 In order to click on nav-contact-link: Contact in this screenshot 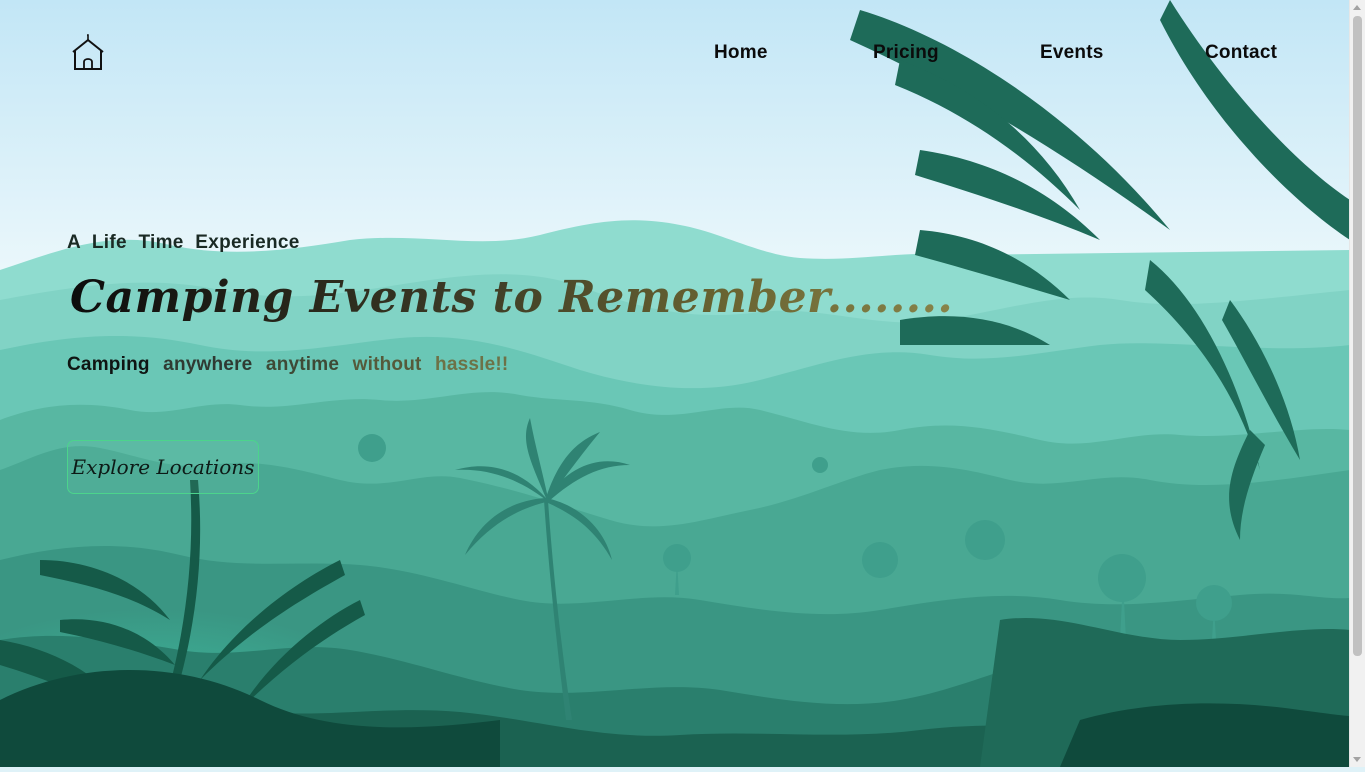, I will do `click(1241, 53)`.